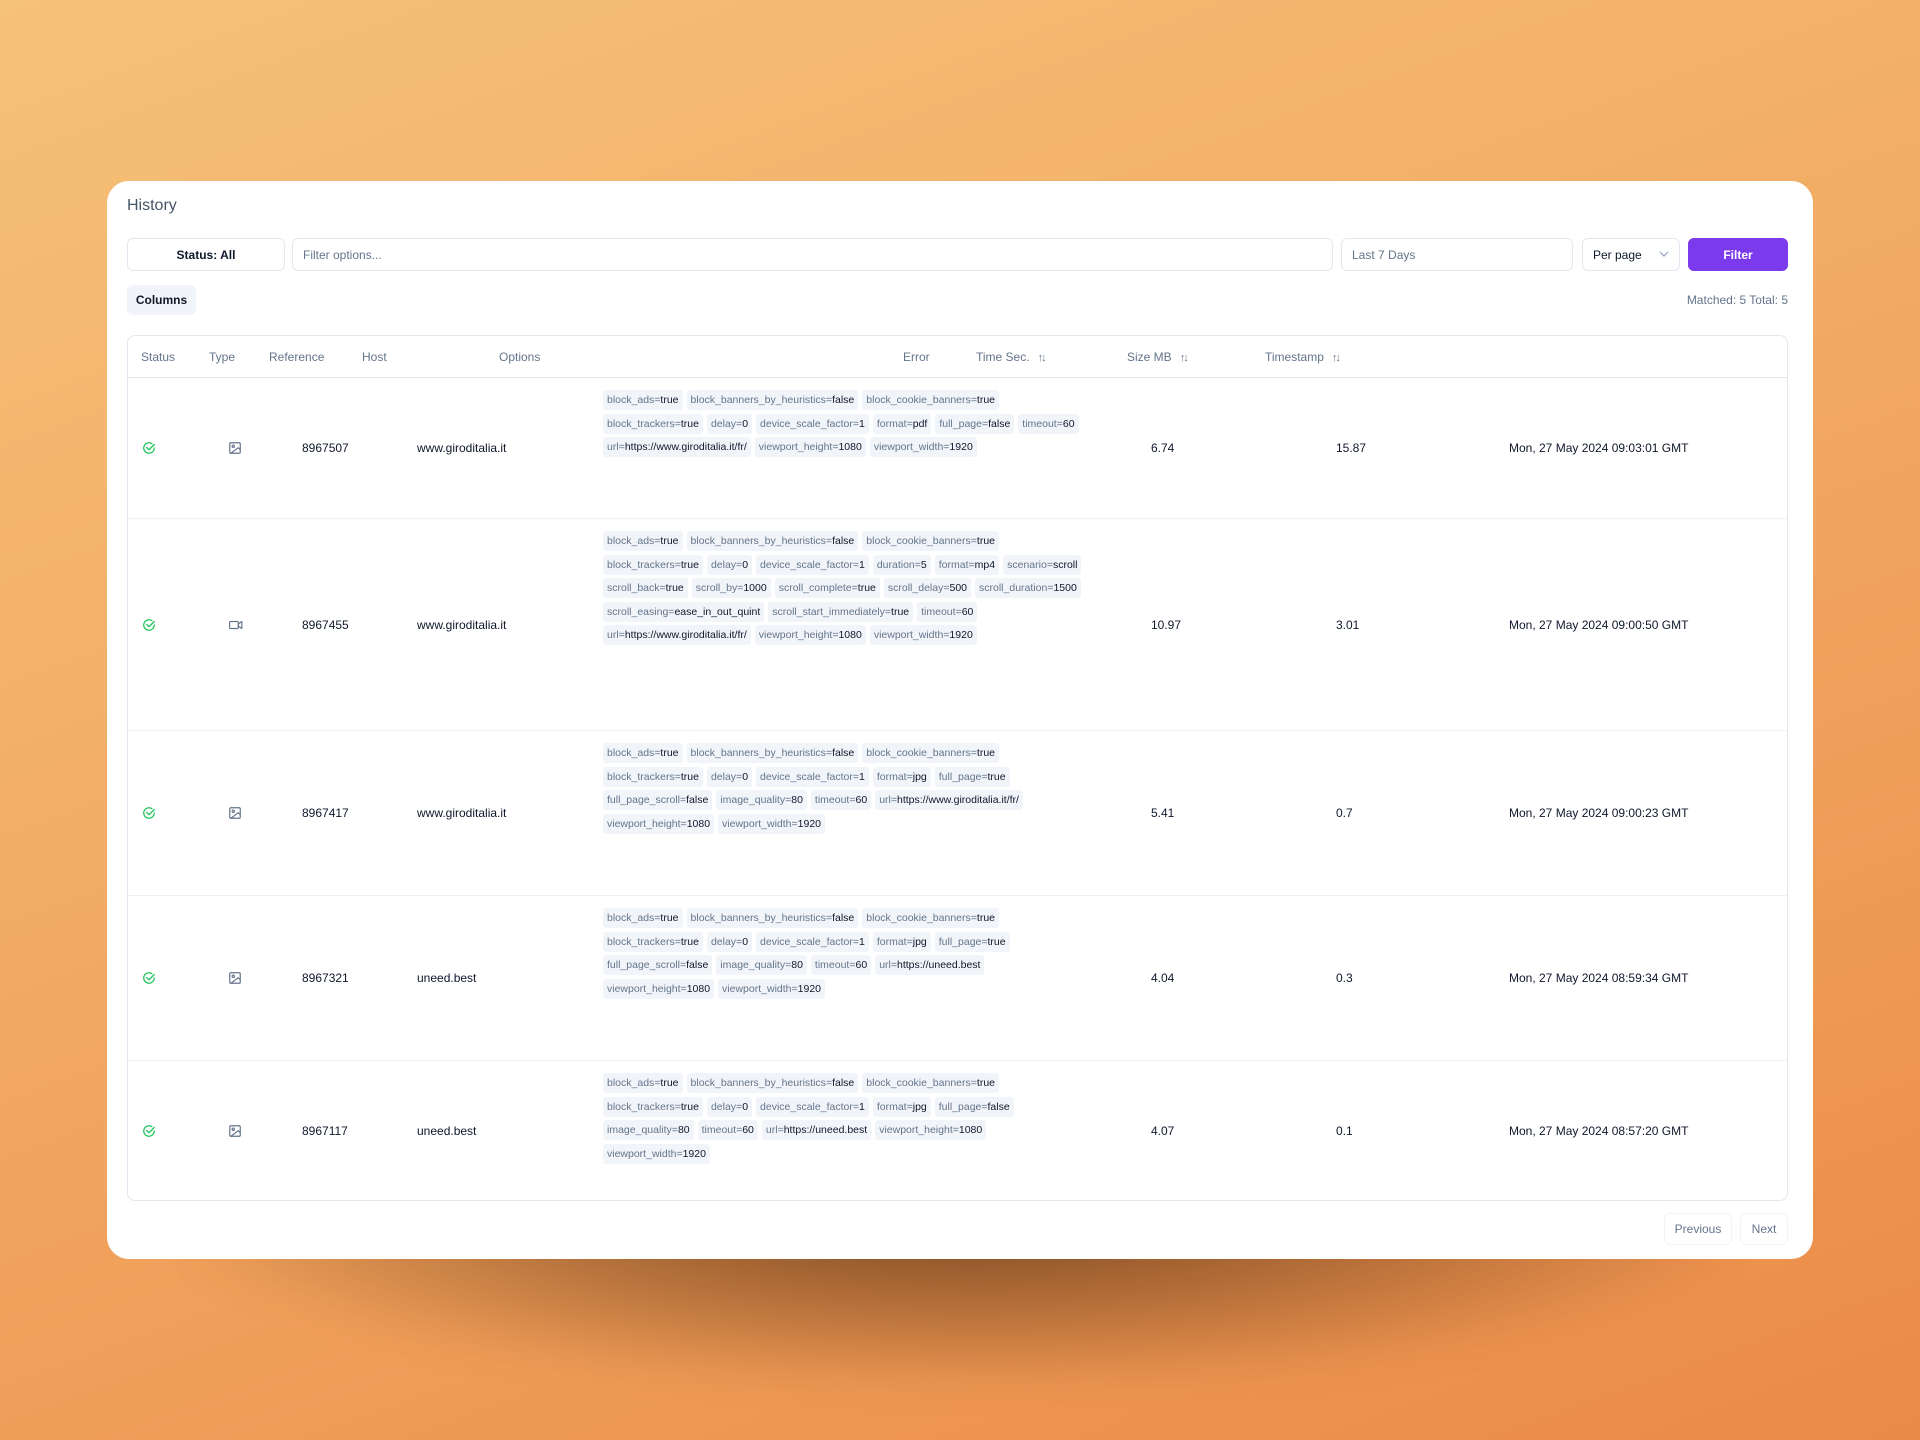  Describe the element at coordinates (1737, 300) in the screenshot. I see `matched-total-count: Matched: 5 Total: 5` at that location.